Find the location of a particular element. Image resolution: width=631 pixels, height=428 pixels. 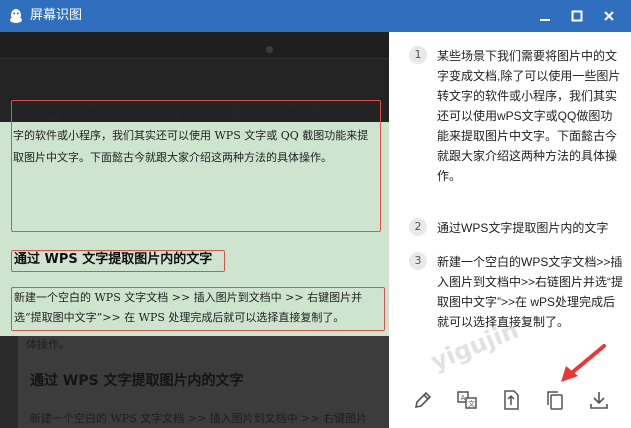

maximize-button is located at coordinates (577, 16).